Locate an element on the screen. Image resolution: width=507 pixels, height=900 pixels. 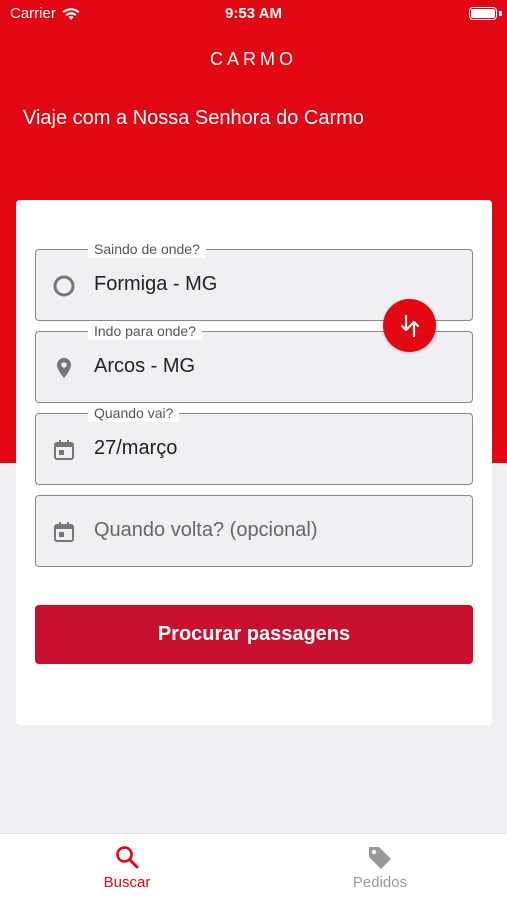
tab-bar: Buscar Pedidos is located at coordinates (253, 866).